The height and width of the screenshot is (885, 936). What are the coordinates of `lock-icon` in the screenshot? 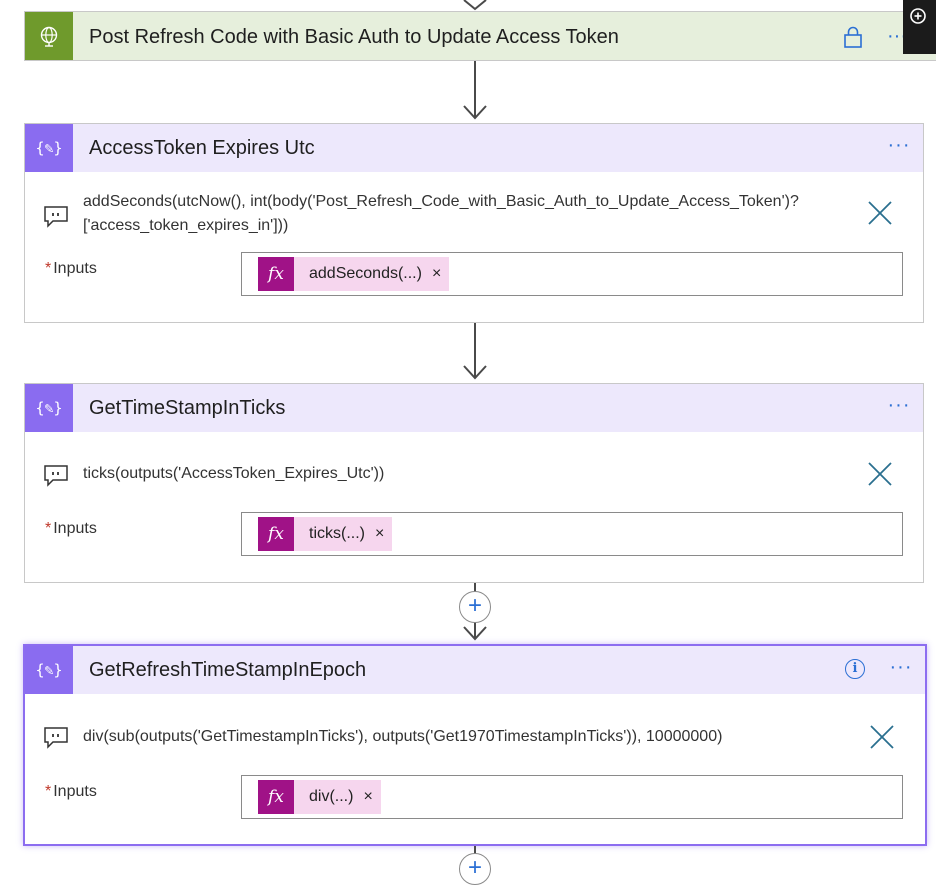 It's located at (853, 37).